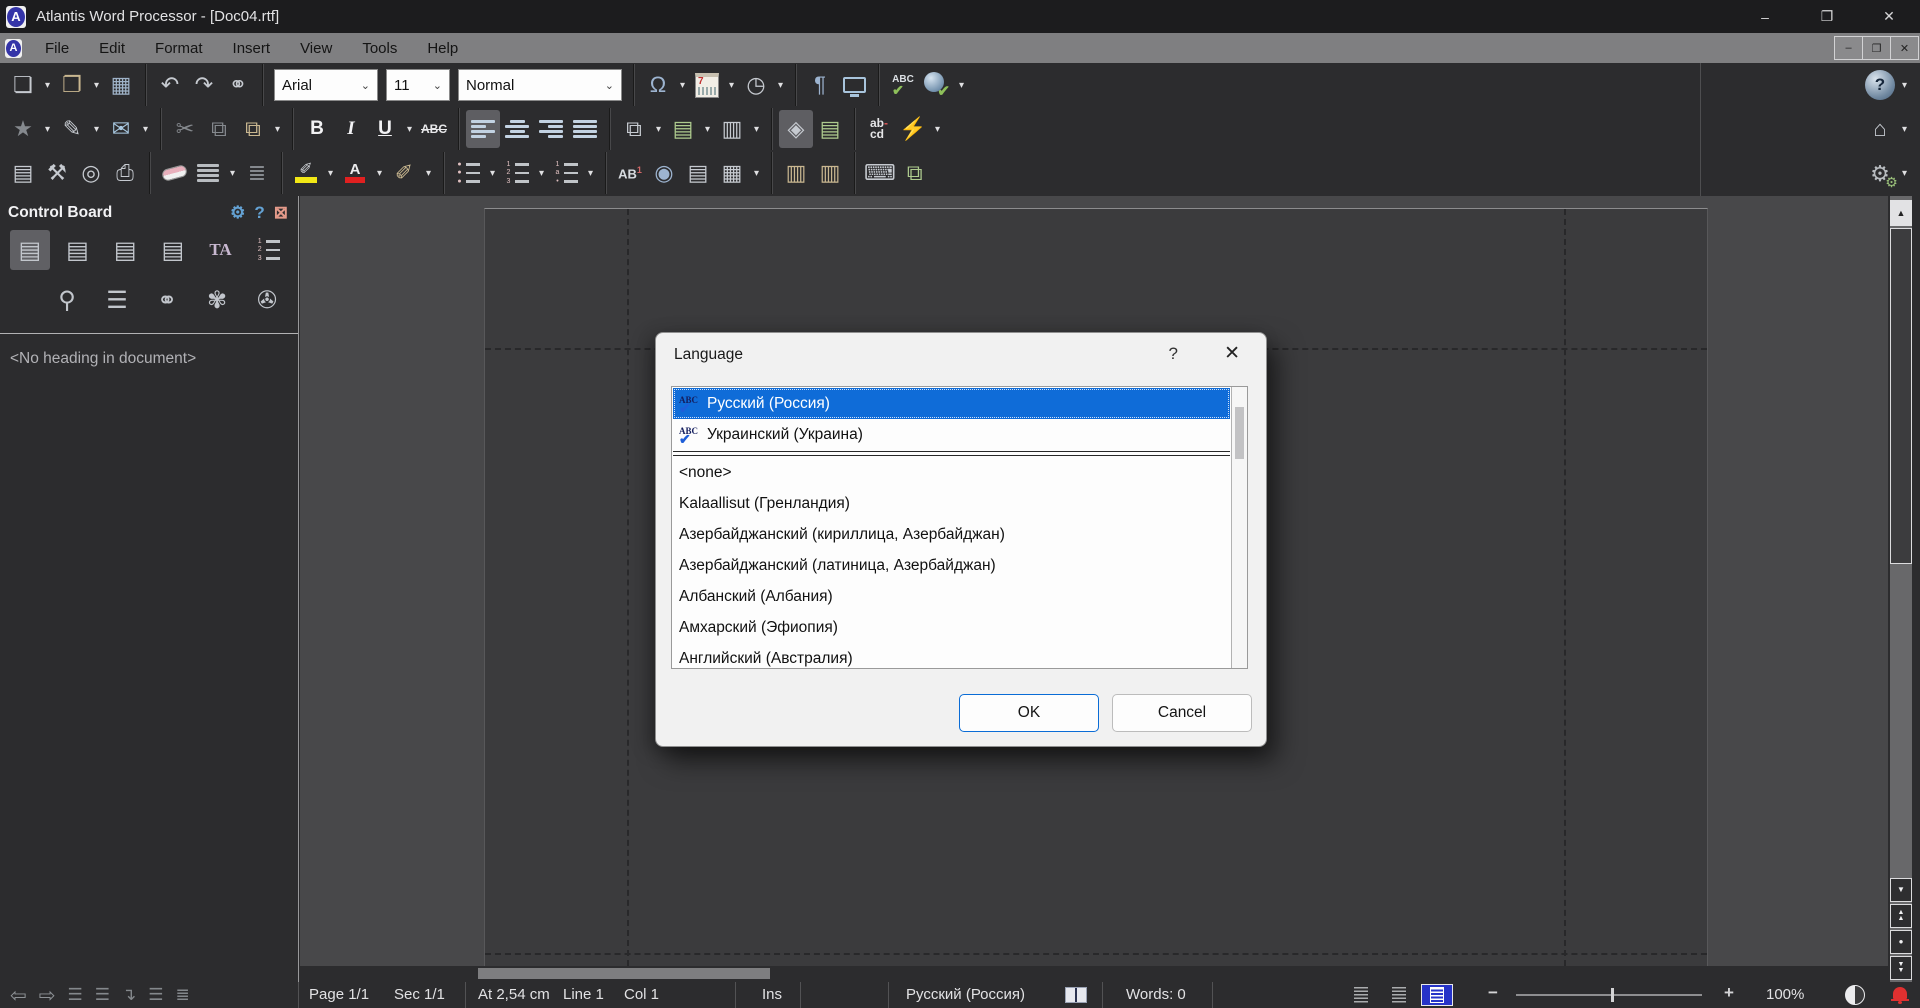  I want to click on language-option: ABC ✔ Русский (Россия), so click(951, 403).